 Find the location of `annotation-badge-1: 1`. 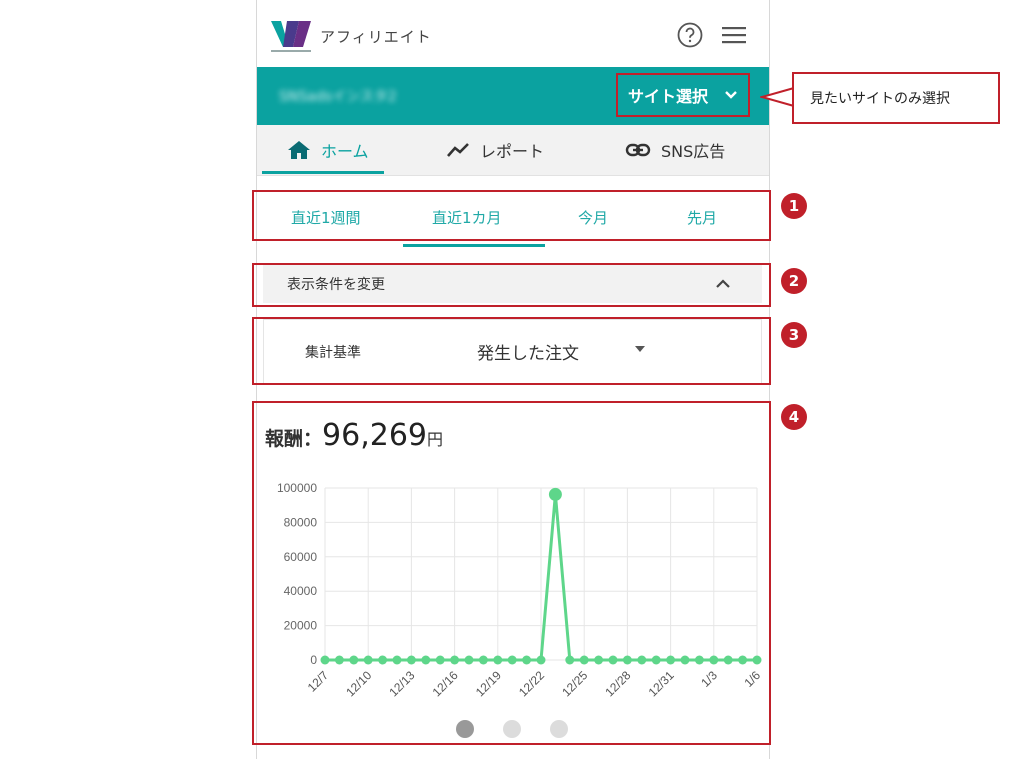

annotation-badge-1: 1 is located at coordinates (794, 206).